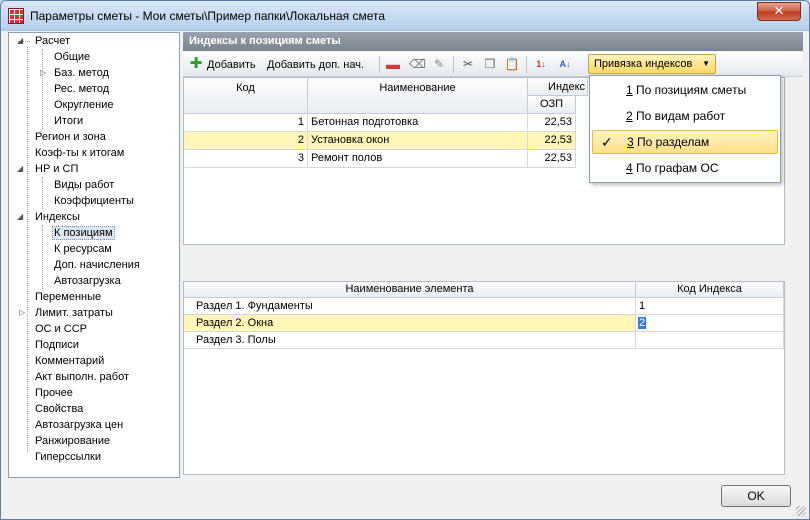  Describe the element at coordinates (57, 217) in the screenshot. I see `tree-item-label: Индексы` at that location.